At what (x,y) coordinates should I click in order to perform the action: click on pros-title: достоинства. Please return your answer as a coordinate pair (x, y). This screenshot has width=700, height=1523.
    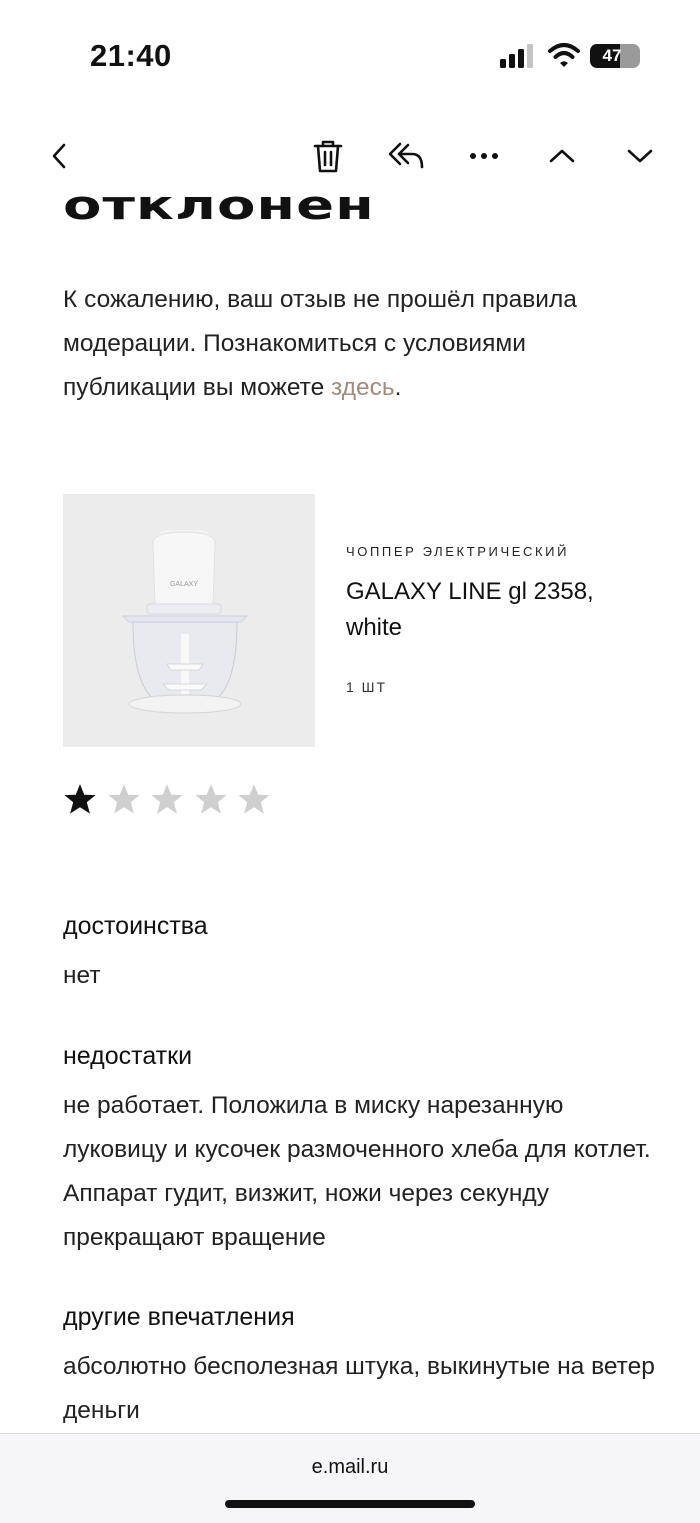
    Looking at the image, I should click on (135, 926).